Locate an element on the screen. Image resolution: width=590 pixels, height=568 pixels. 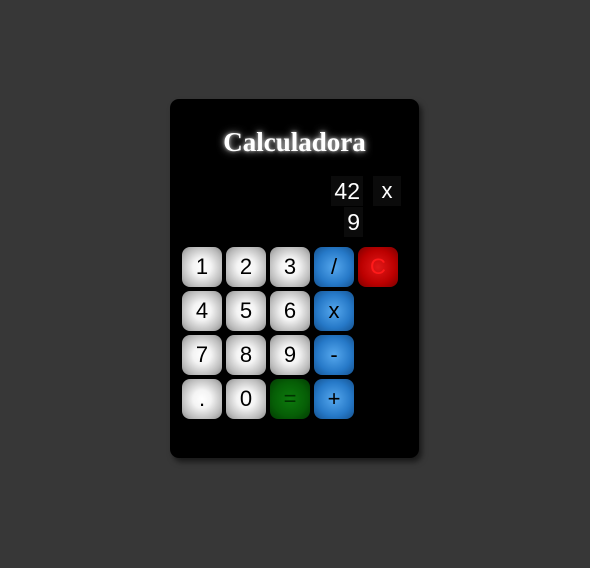
calculator-title: Calculadora is located at coordinates (294, 142).